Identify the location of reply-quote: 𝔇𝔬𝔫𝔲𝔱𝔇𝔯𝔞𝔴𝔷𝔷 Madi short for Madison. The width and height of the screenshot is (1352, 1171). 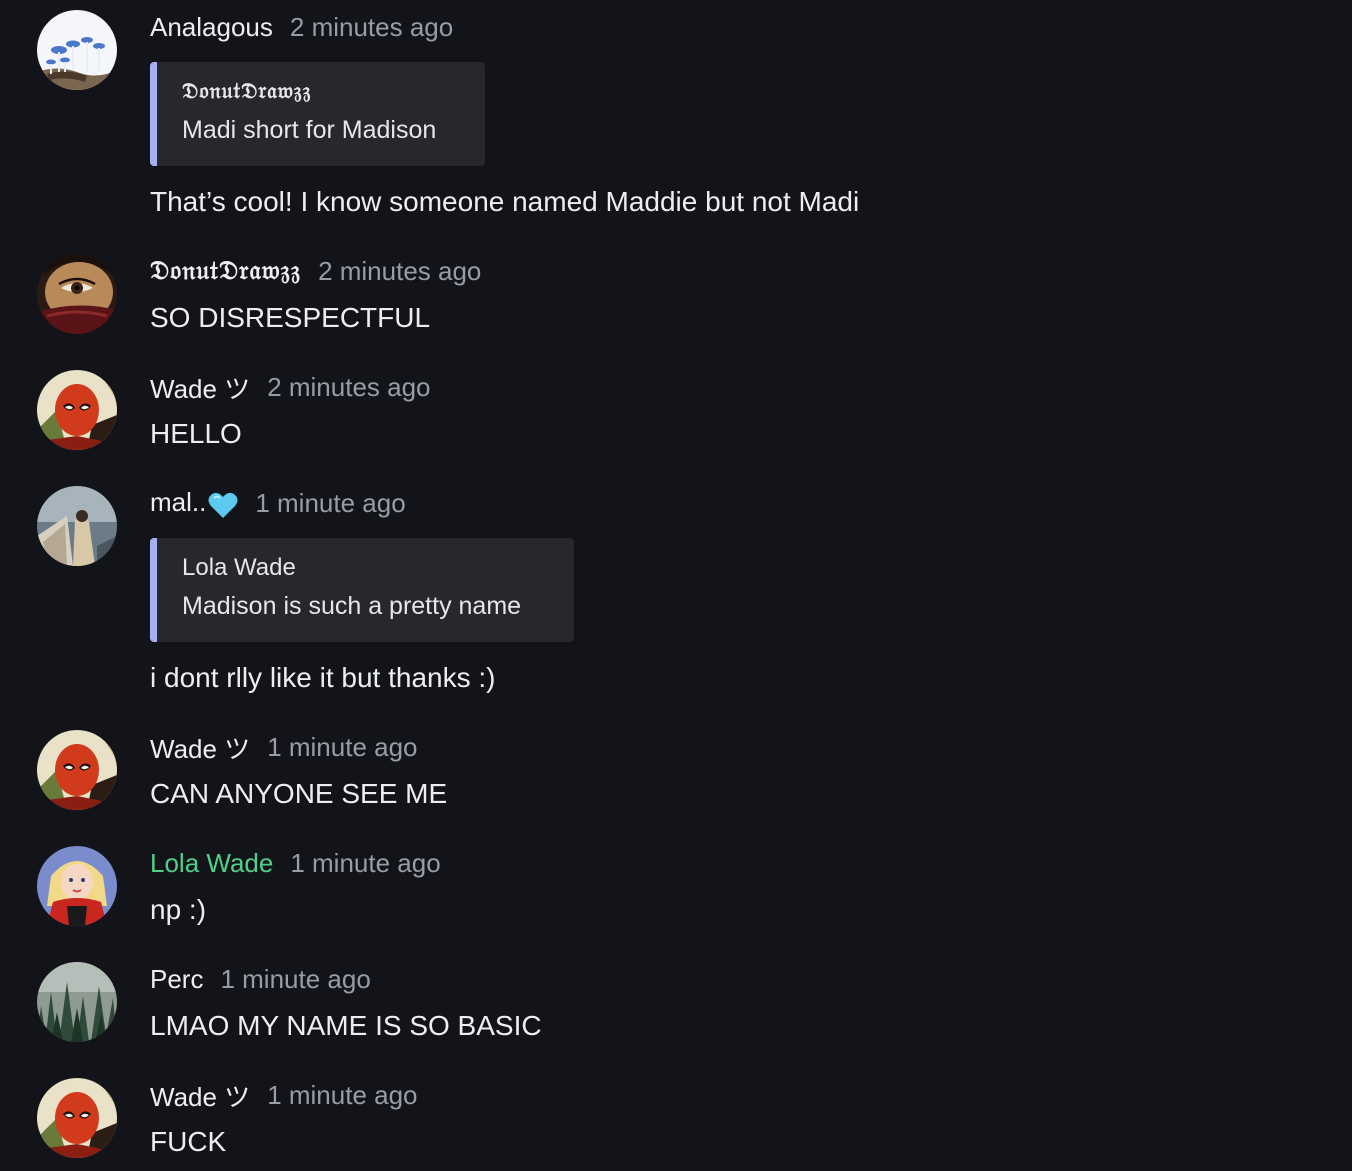
(317, 114).